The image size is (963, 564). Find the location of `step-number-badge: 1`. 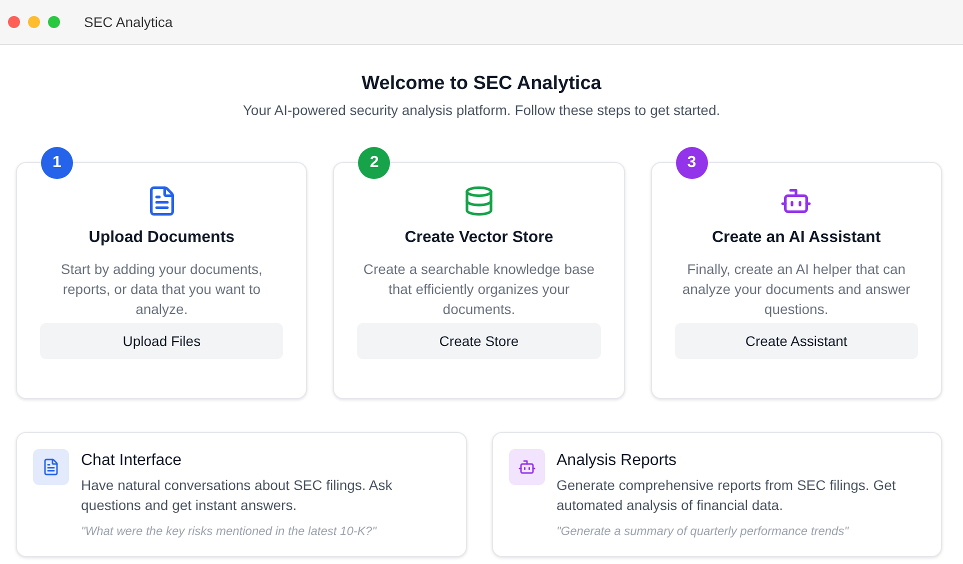

step-number-badge: 1 is located at coordinates (57, 163).